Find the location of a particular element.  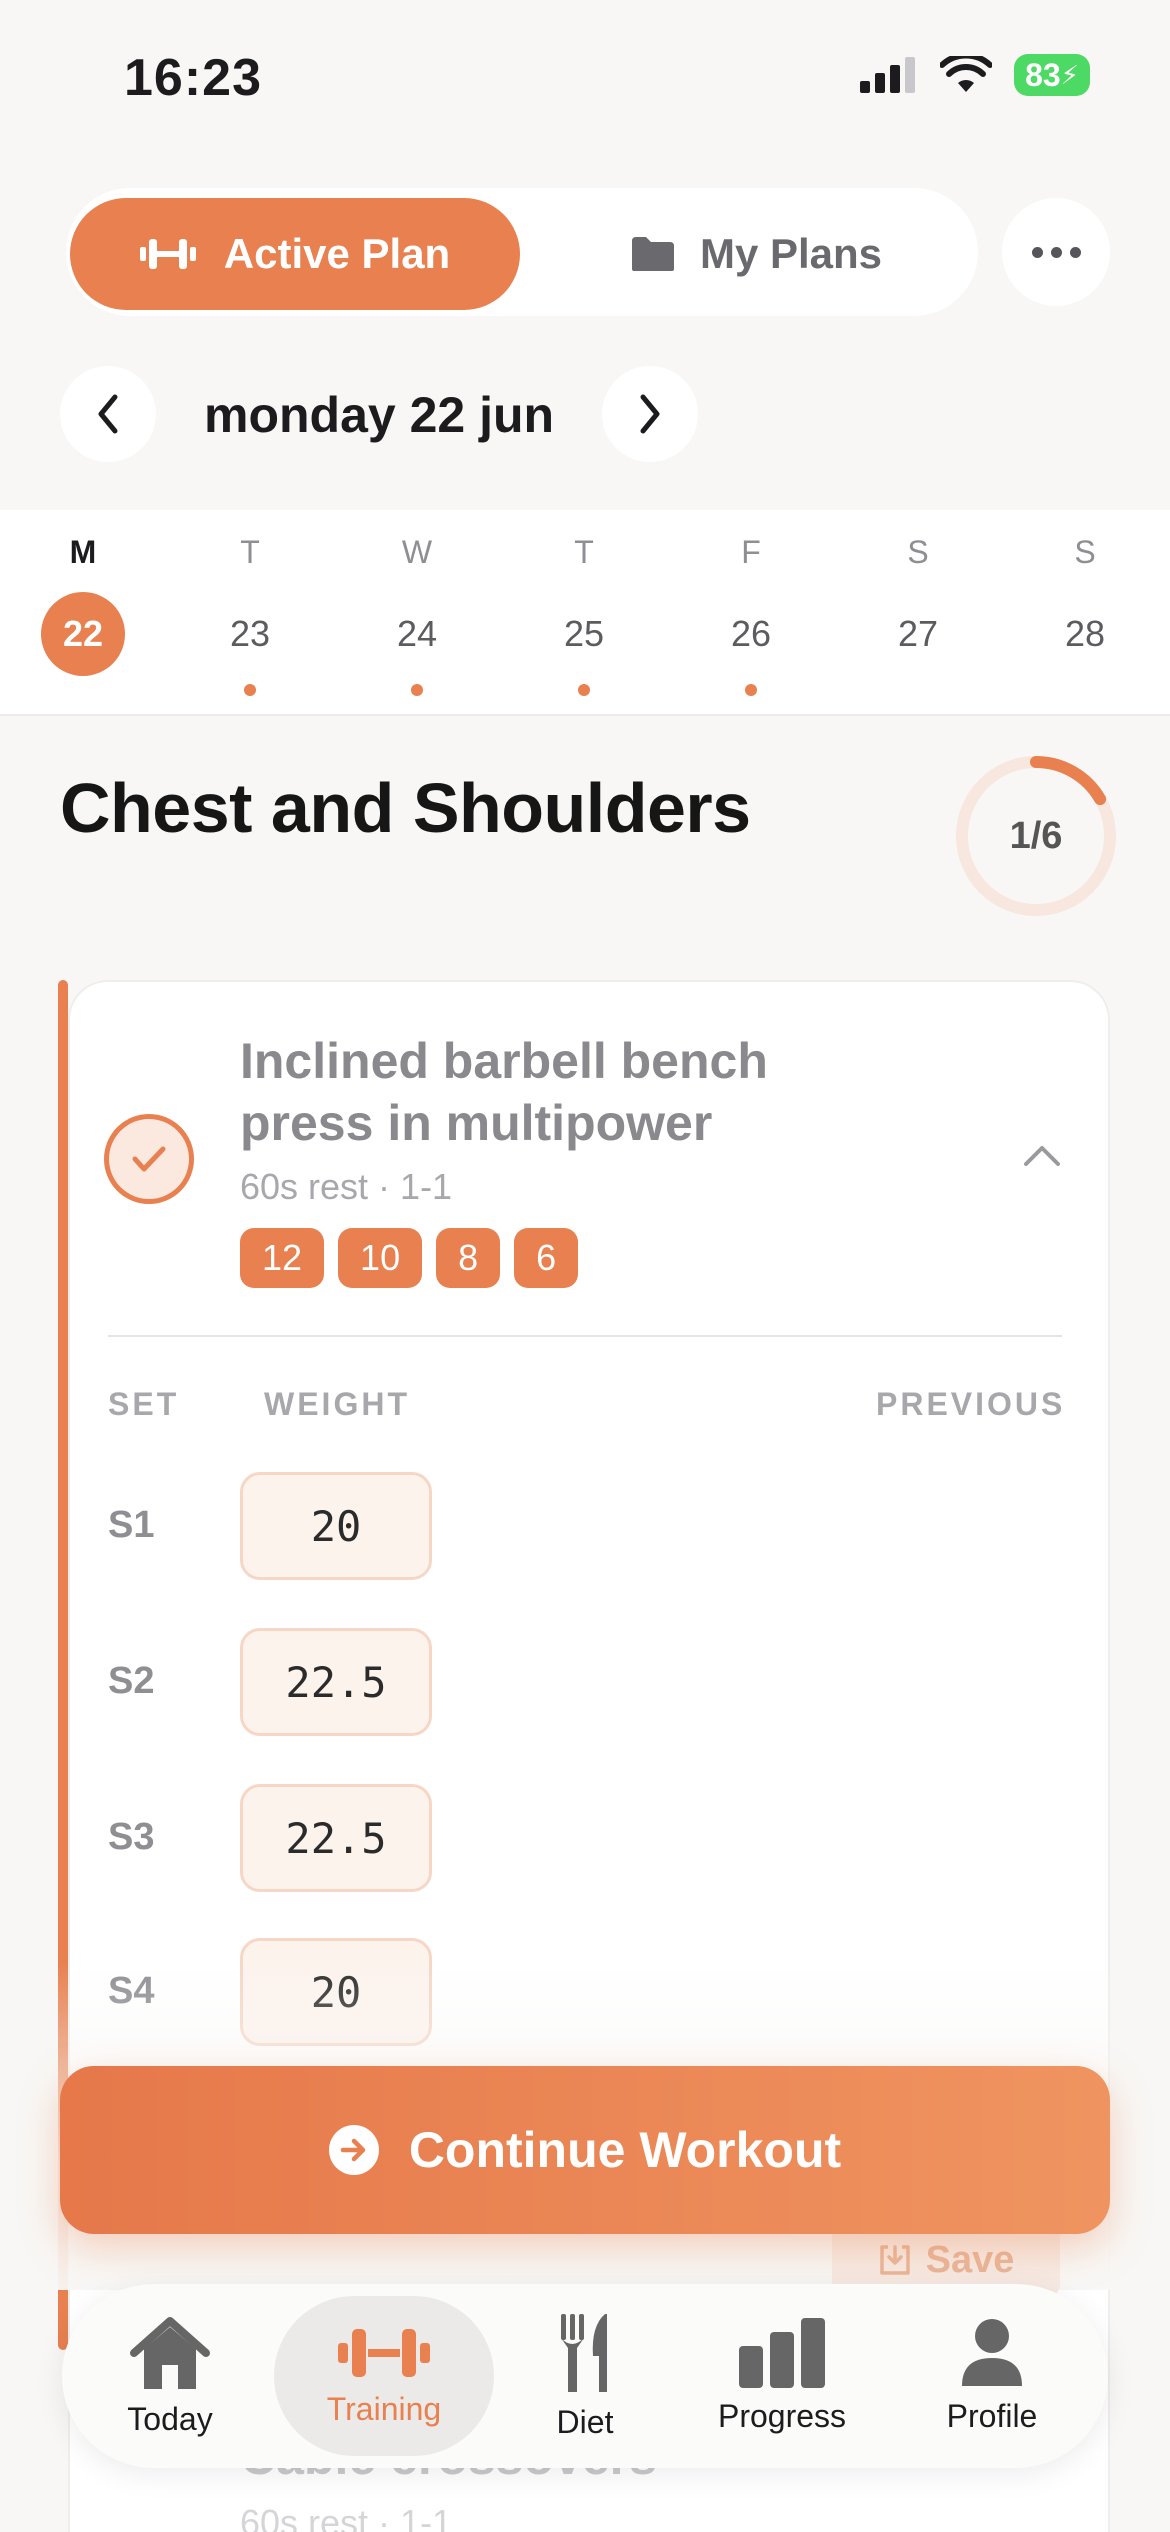

weight-input: 20 is located at coordinates (336, 1526).